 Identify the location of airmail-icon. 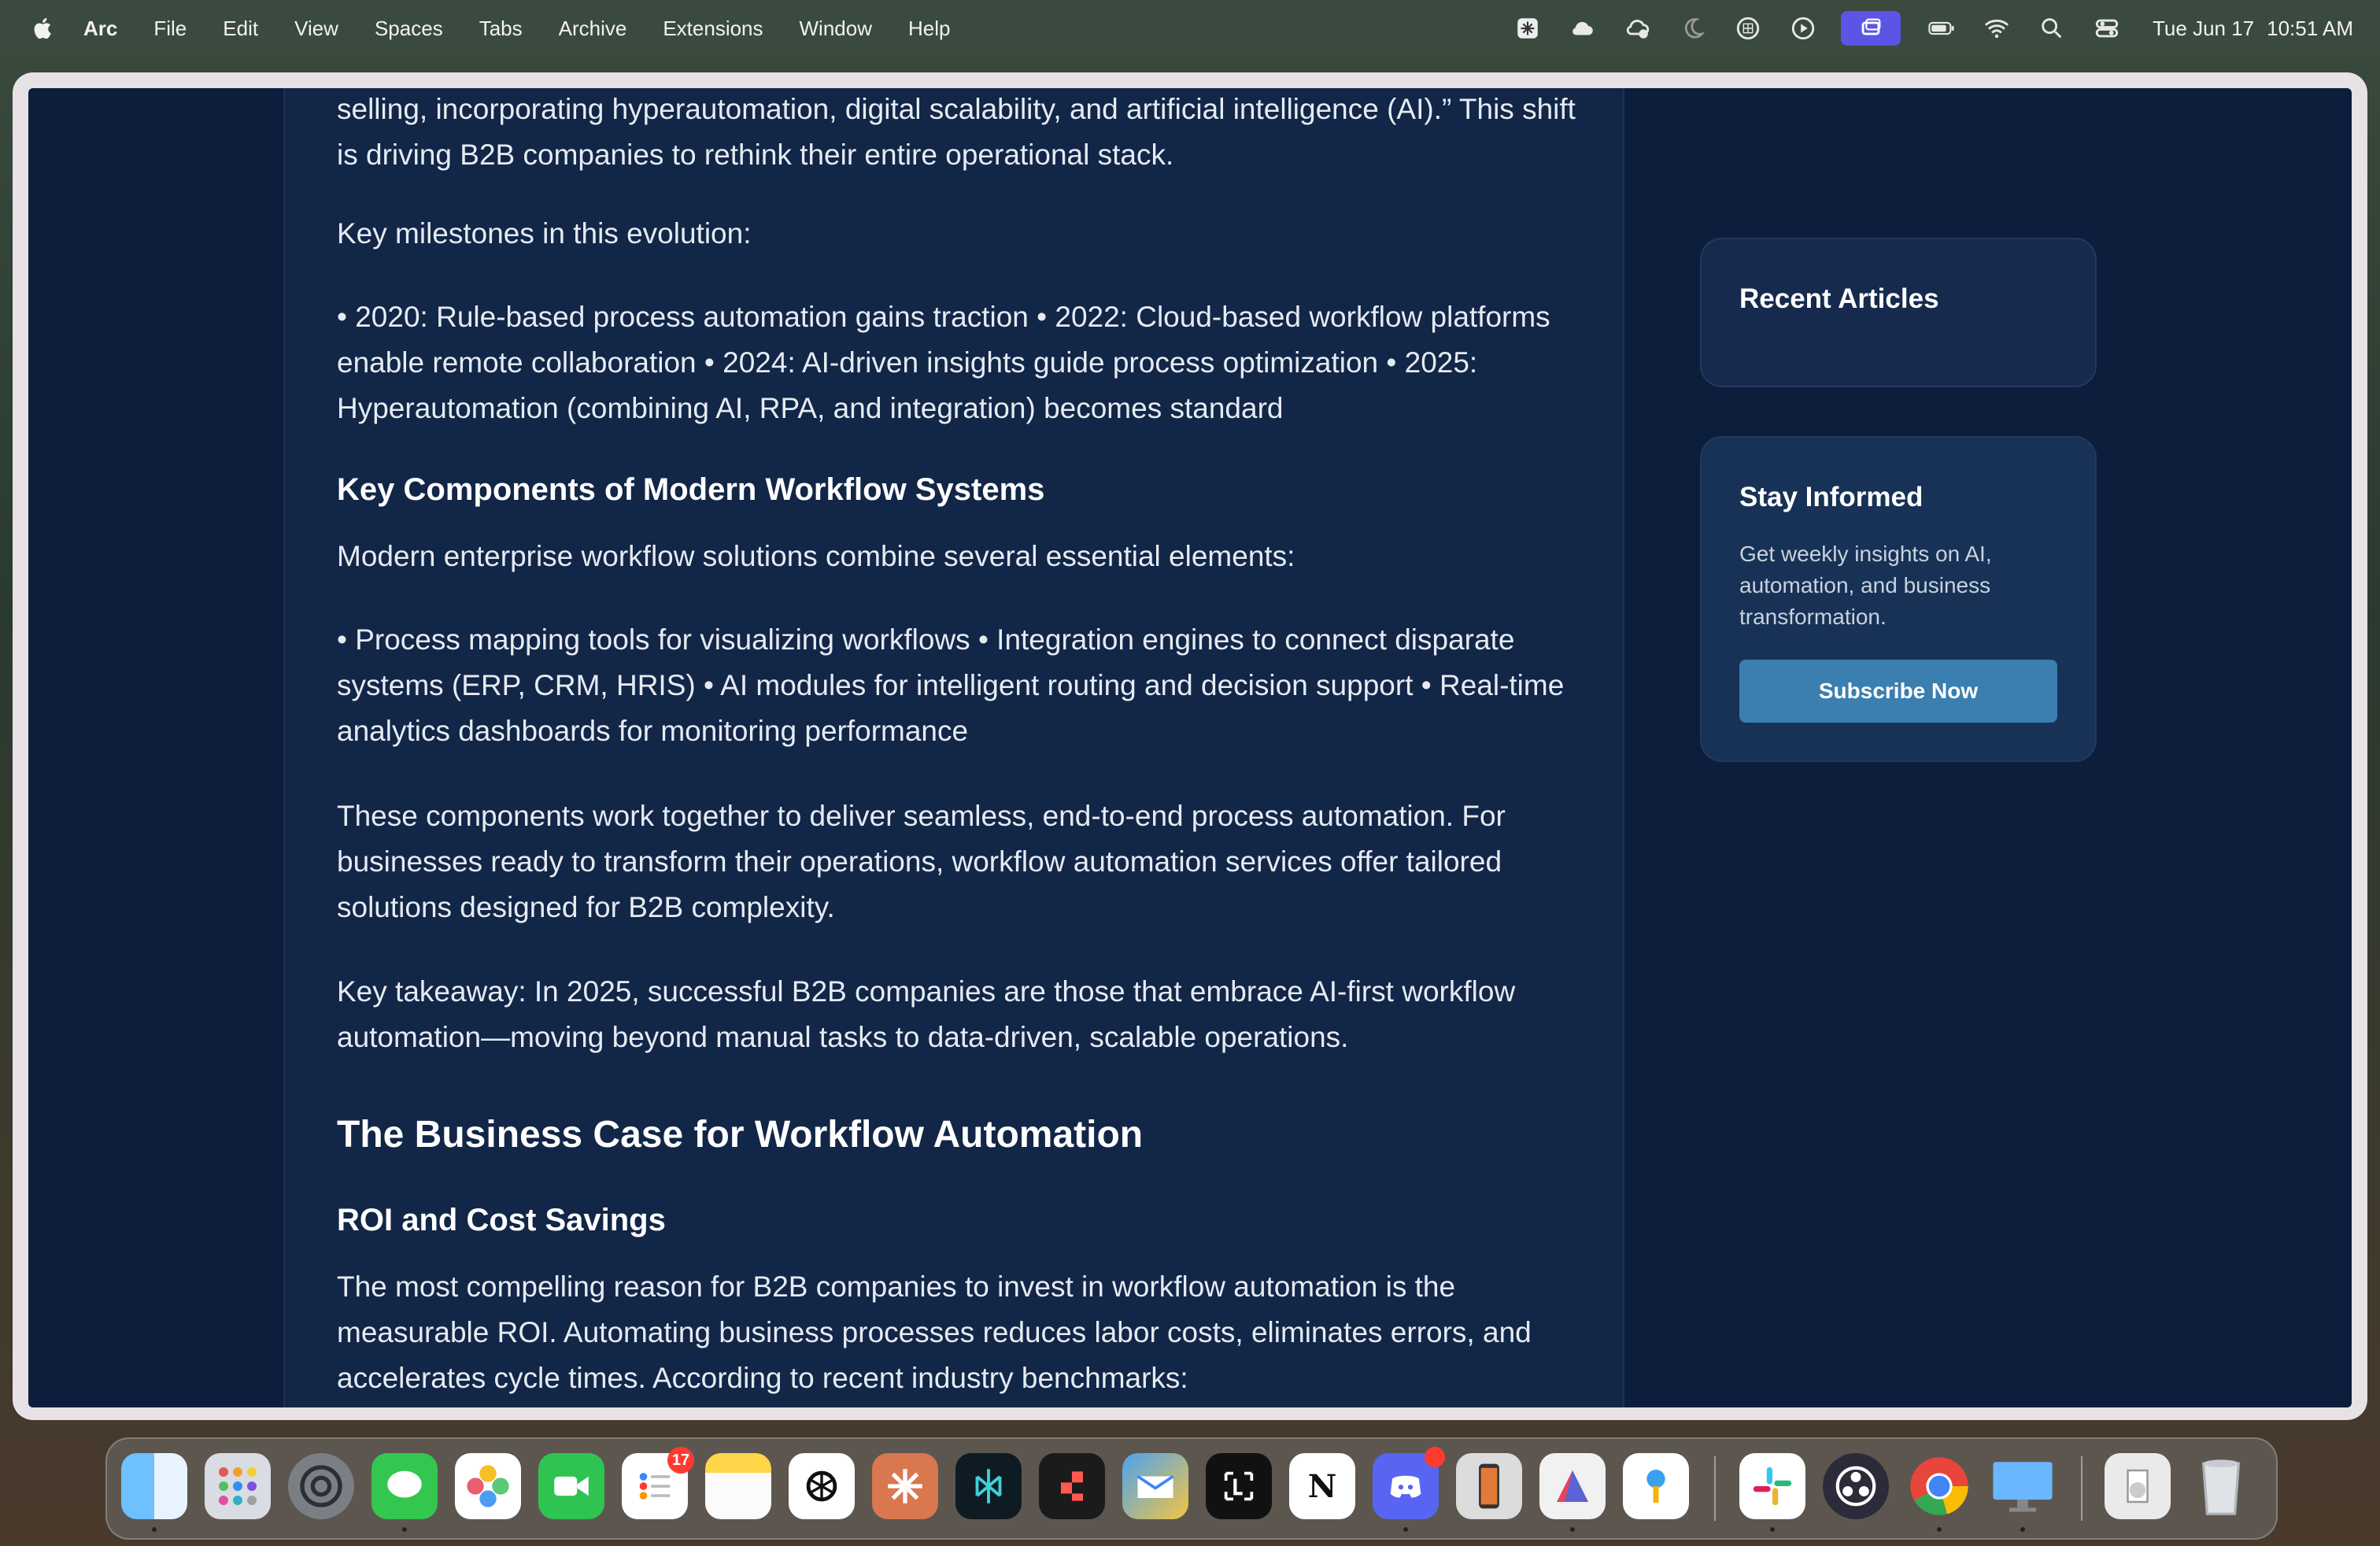
(1155, 1486).